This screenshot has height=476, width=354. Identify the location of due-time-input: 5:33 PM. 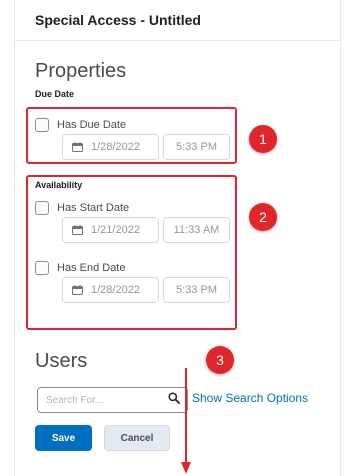
(196, 147).